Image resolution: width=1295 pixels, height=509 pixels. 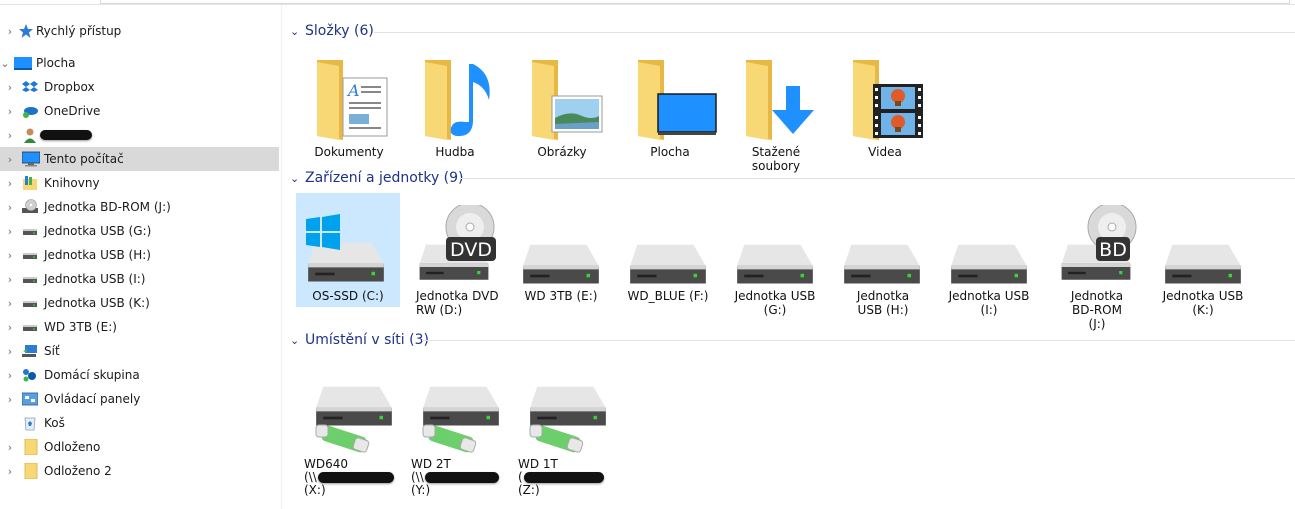 I want to click on folder-tile-downloads: Stažené soubory, so click(x=776, y=110).